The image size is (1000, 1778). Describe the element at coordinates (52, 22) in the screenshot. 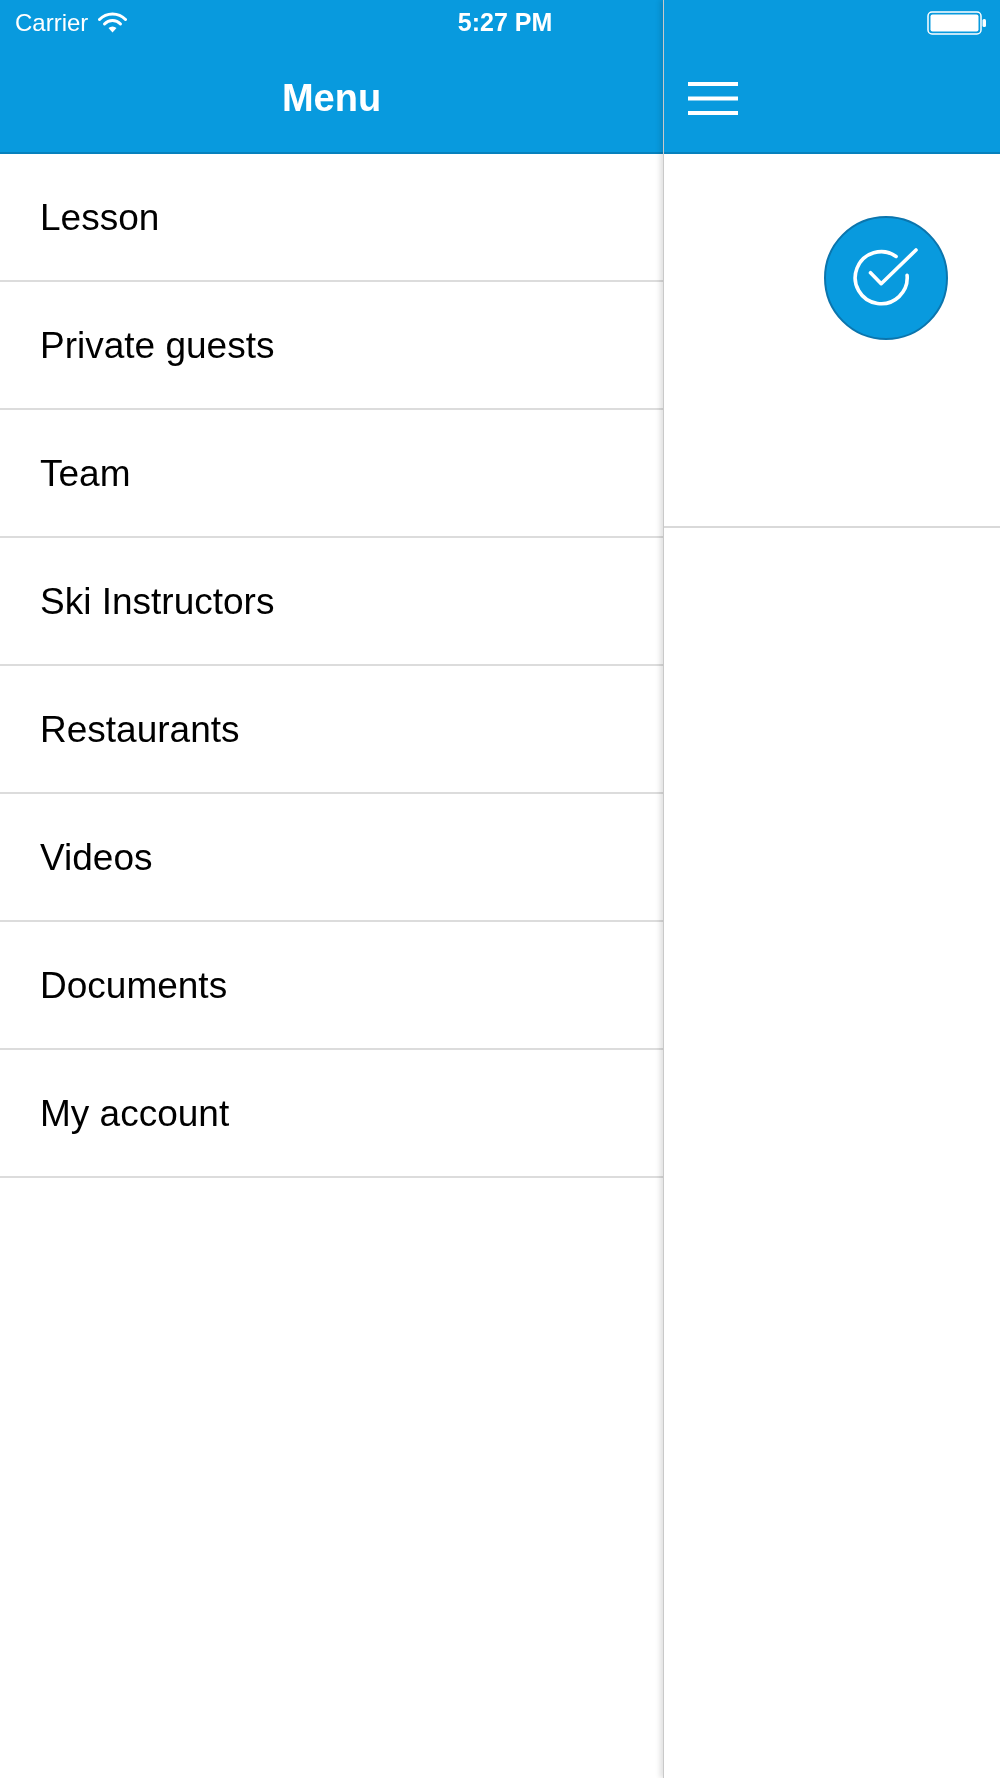

I see `carrier-name: Carrier` at that location.